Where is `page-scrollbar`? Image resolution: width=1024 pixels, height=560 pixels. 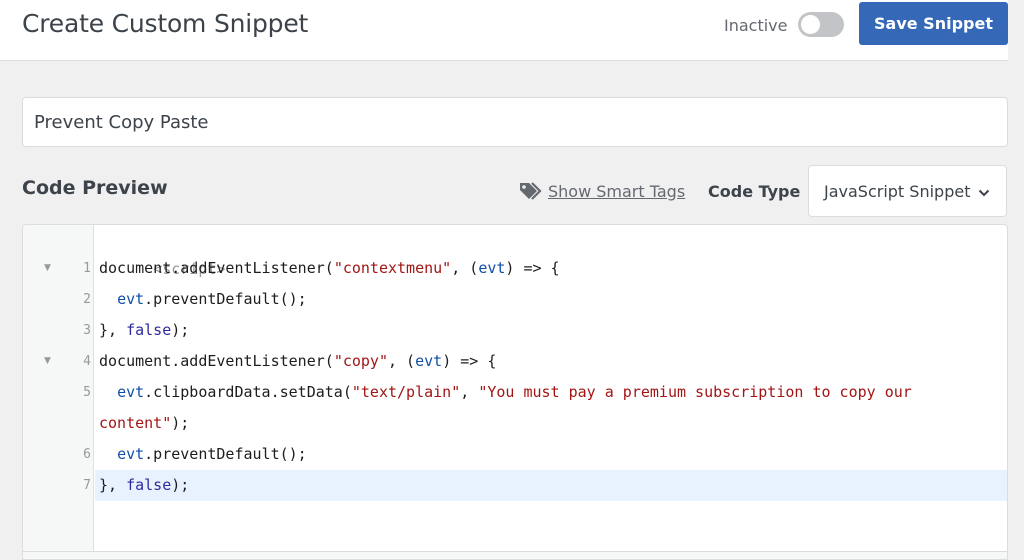
page-scrollbar is located at coordinates (1016, 280).